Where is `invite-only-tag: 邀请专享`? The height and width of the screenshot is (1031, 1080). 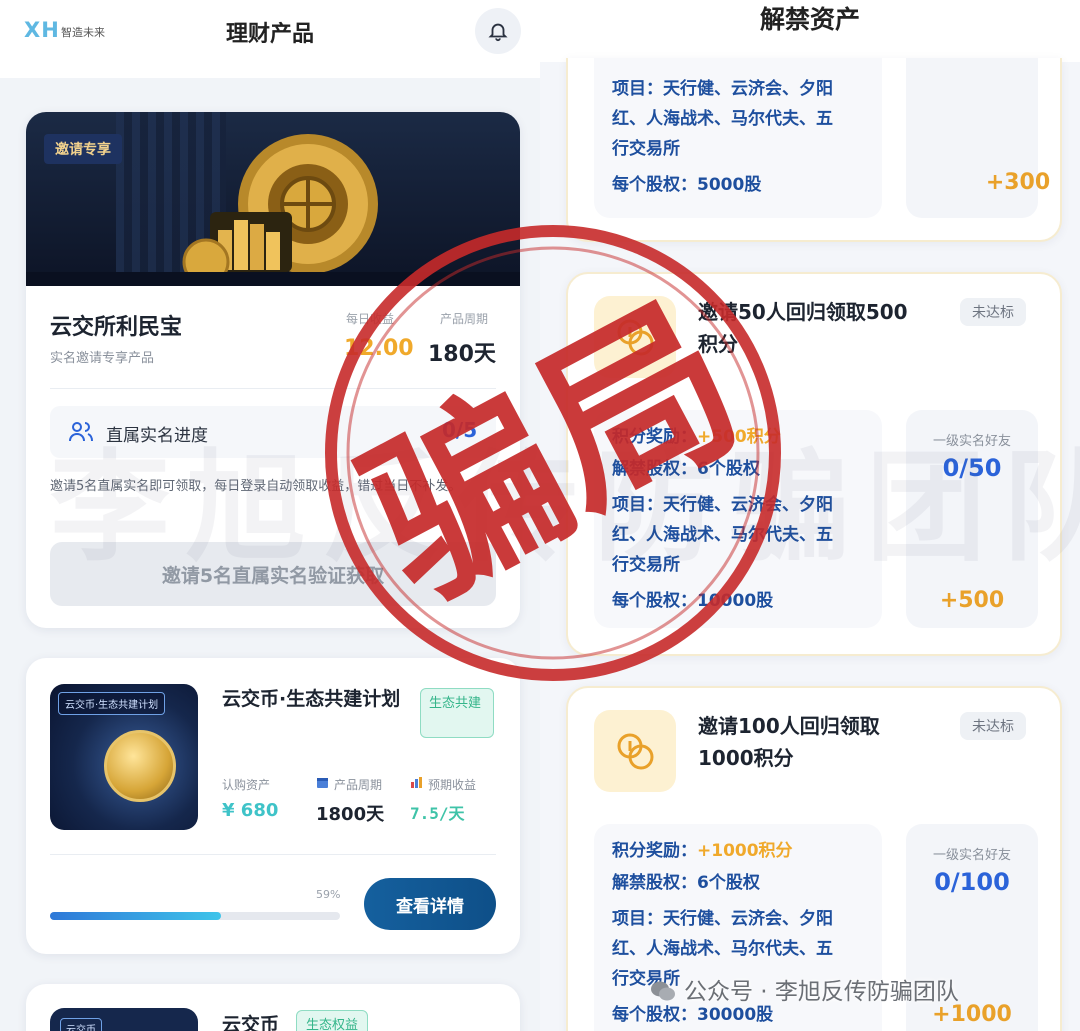
invite-only-tag: 邀请专享 is located at coordinates (83, 149).